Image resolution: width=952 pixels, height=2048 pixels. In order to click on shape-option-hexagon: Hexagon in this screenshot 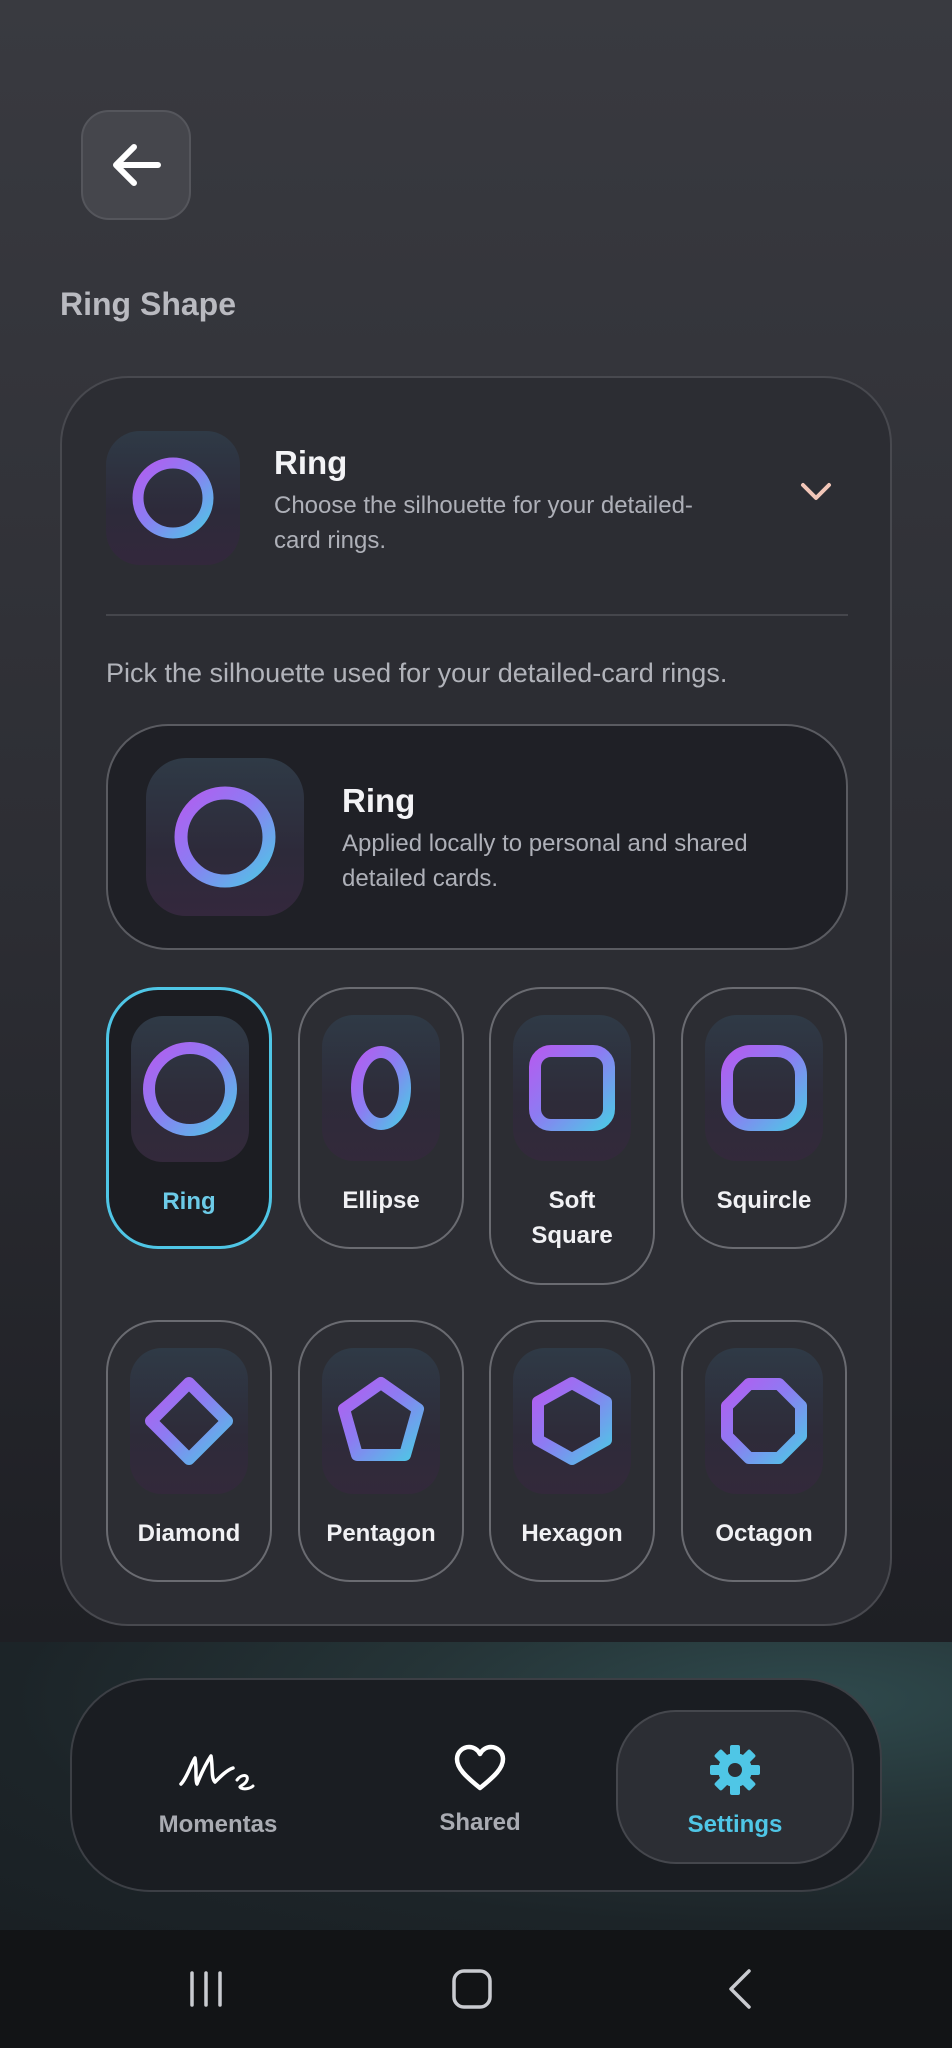, I will do `click(572, 1451)`.